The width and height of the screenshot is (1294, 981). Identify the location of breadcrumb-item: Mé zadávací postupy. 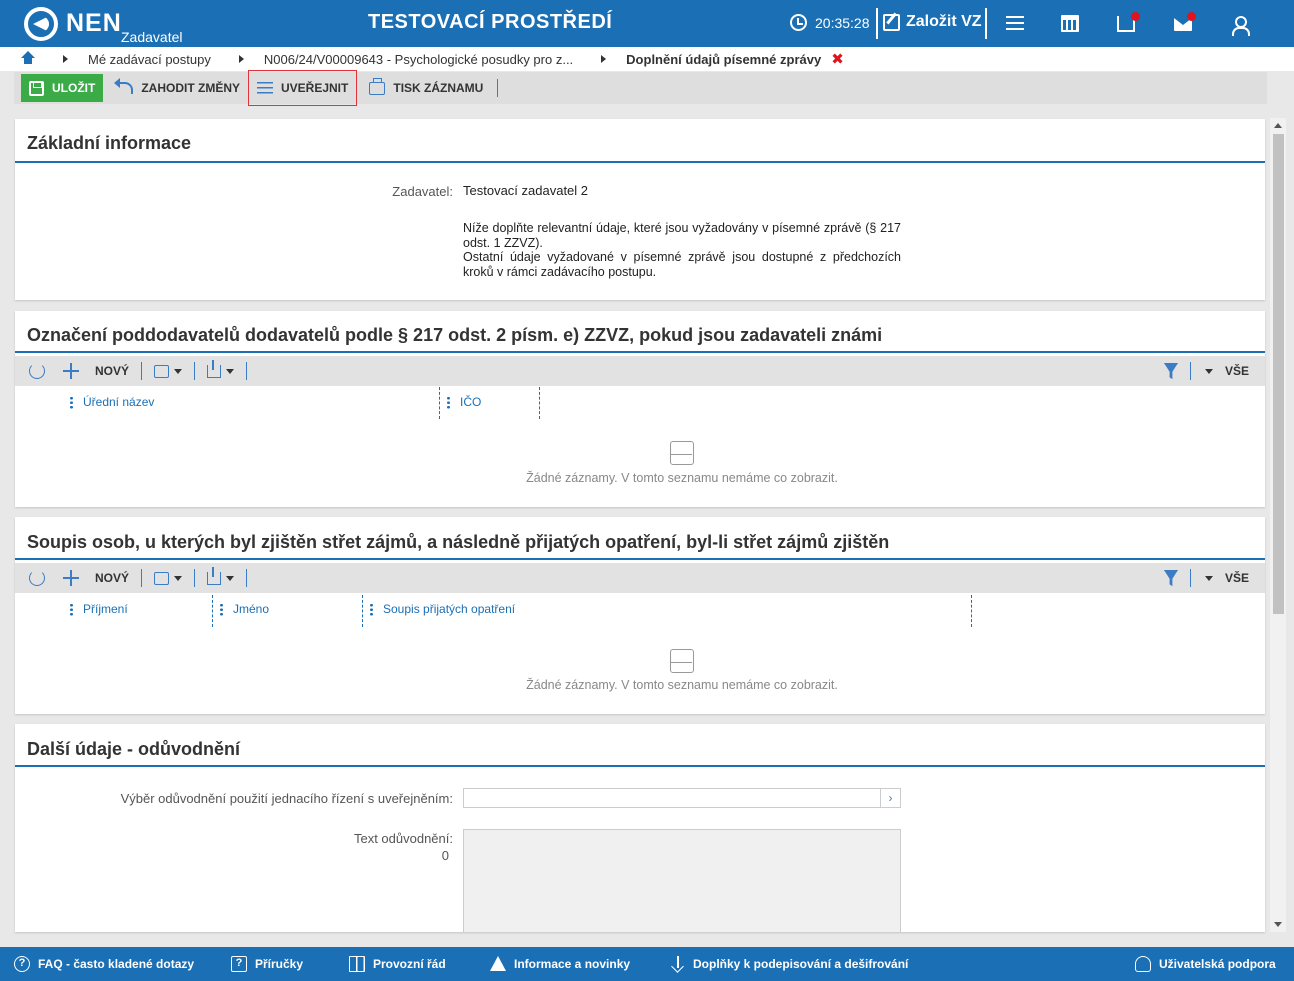
(149, 59).